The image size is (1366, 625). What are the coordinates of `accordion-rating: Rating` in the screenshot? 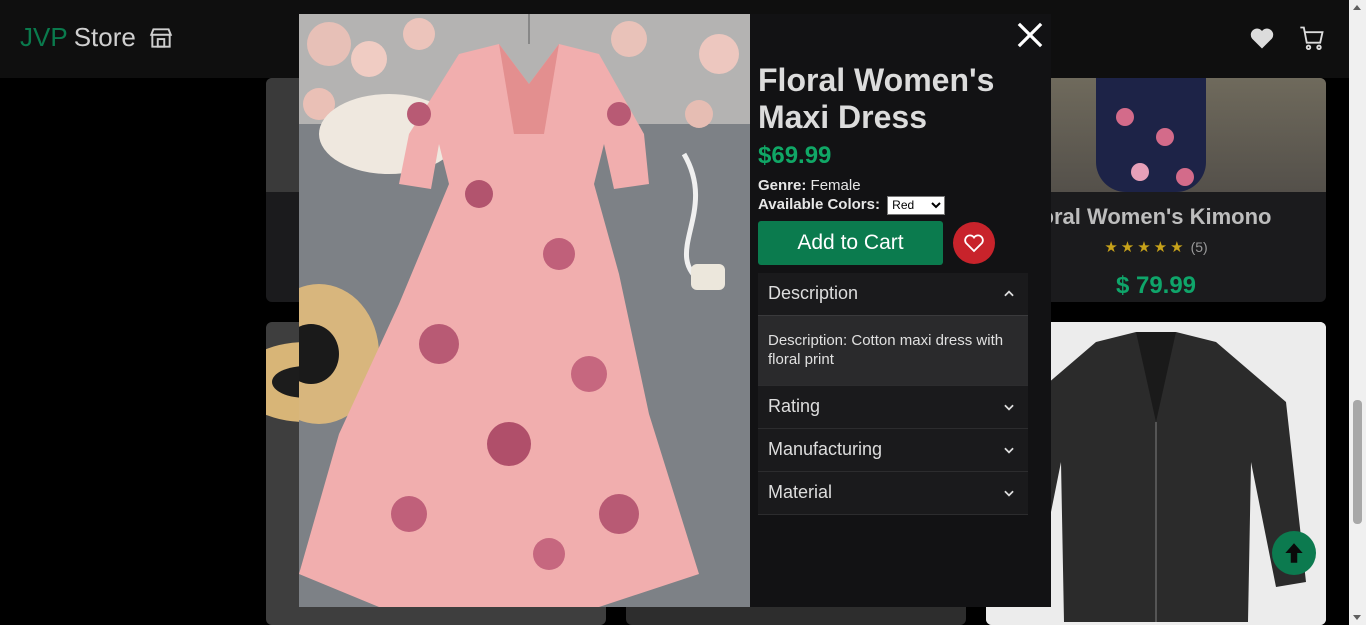 It's located at (893, 407).